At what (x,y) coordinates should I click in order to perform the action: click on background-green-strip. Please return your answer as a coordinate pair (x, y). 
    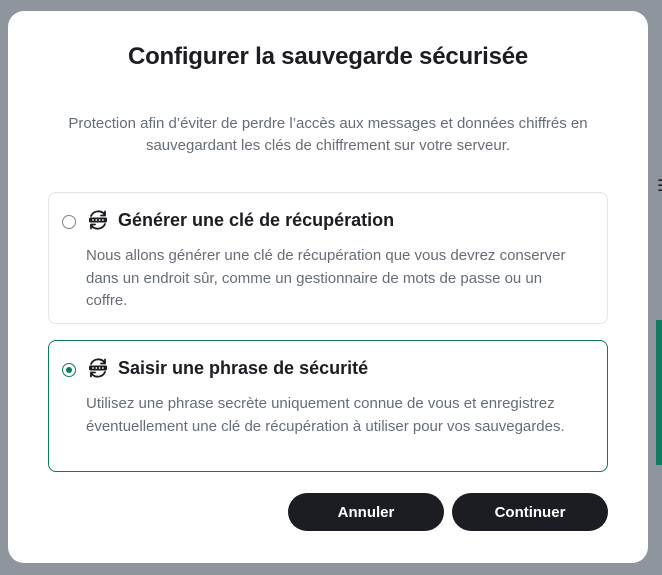
    Looking at the image, I should click on (659, 392).